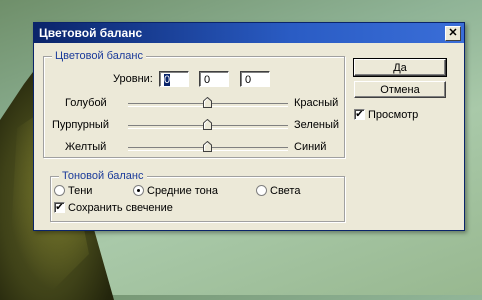 This screenshot has width=482, height=300. What do you see at coordinates (86, 147) in the screenshot?
I see `slider-yellow-label: Желтый` at bounding box center [86, 147].